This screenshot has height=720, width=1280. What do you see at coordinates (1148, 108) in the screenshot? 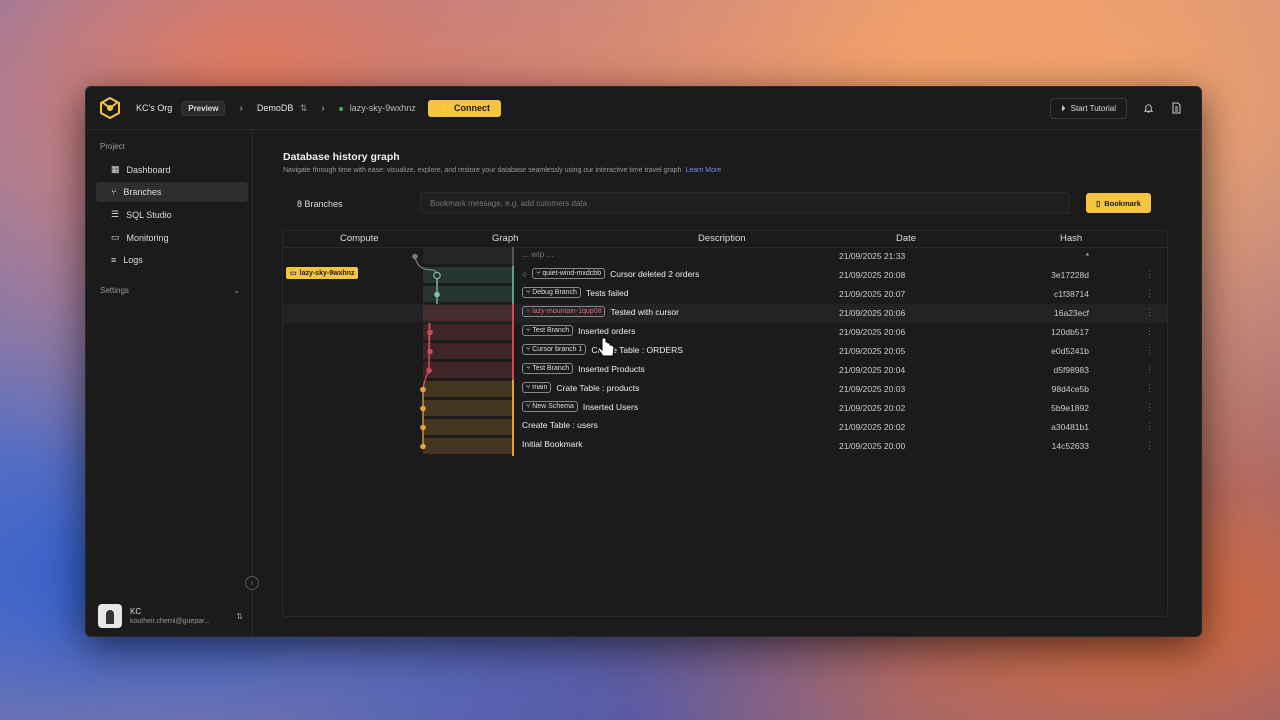
I see `bell-icon` at bounding box center [1148, 108].